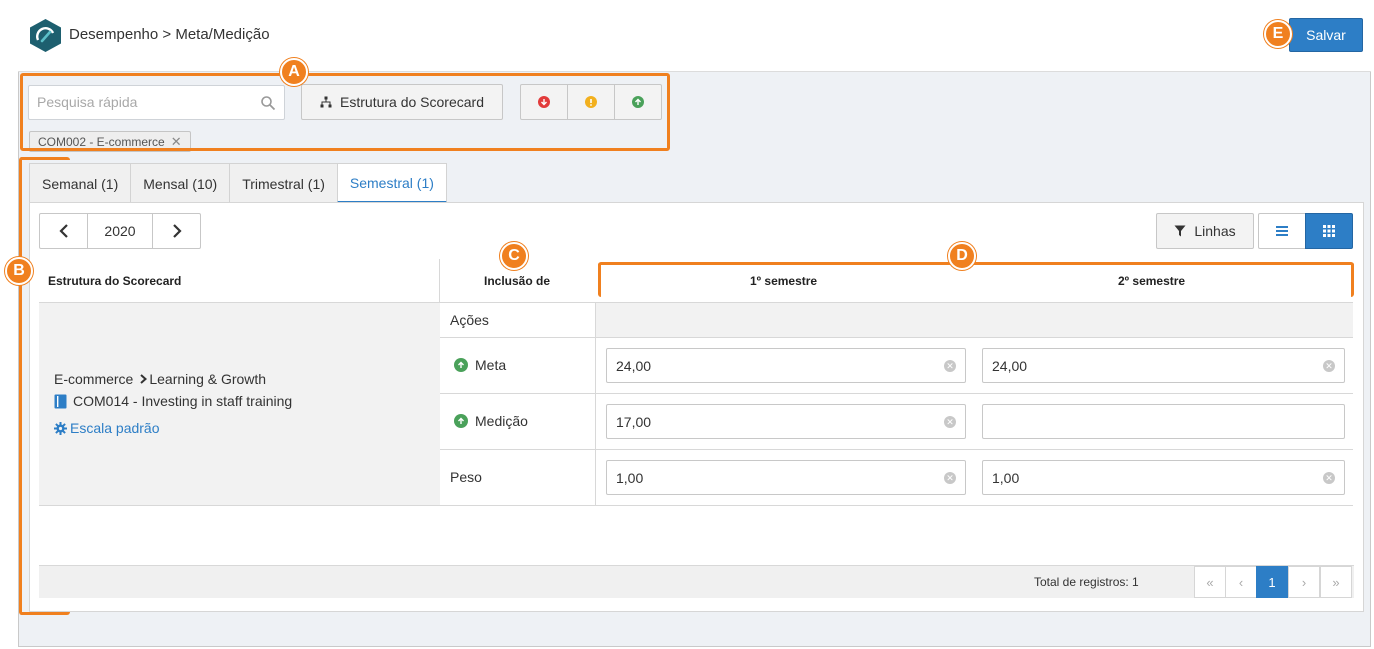 This screenshot has width=1374, height=649. I want to click on tab-mensal: Mensal (10), so click(180, 183).